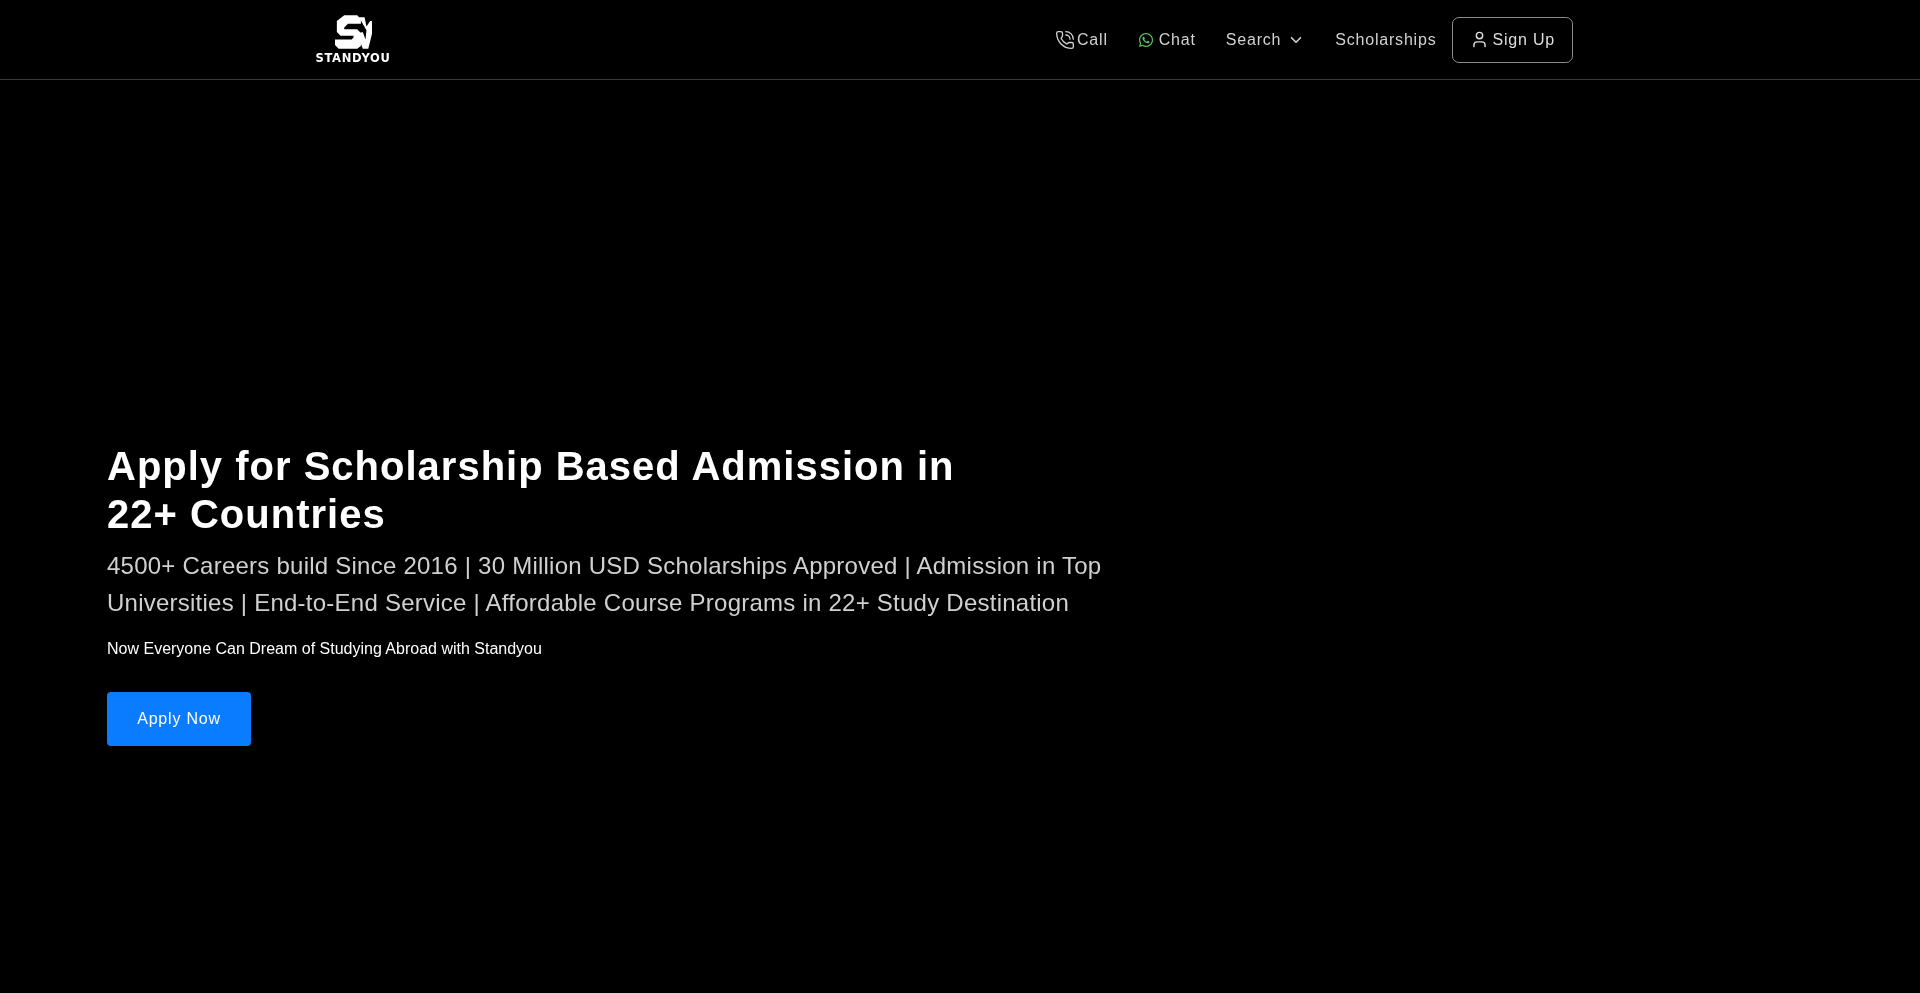 The width and height of the screenshot is (1920, 993). What do you see at coordinates (1166, 39) in the screenshot?
I see `chat-link: Chat` at bounding box center [1166, 39].